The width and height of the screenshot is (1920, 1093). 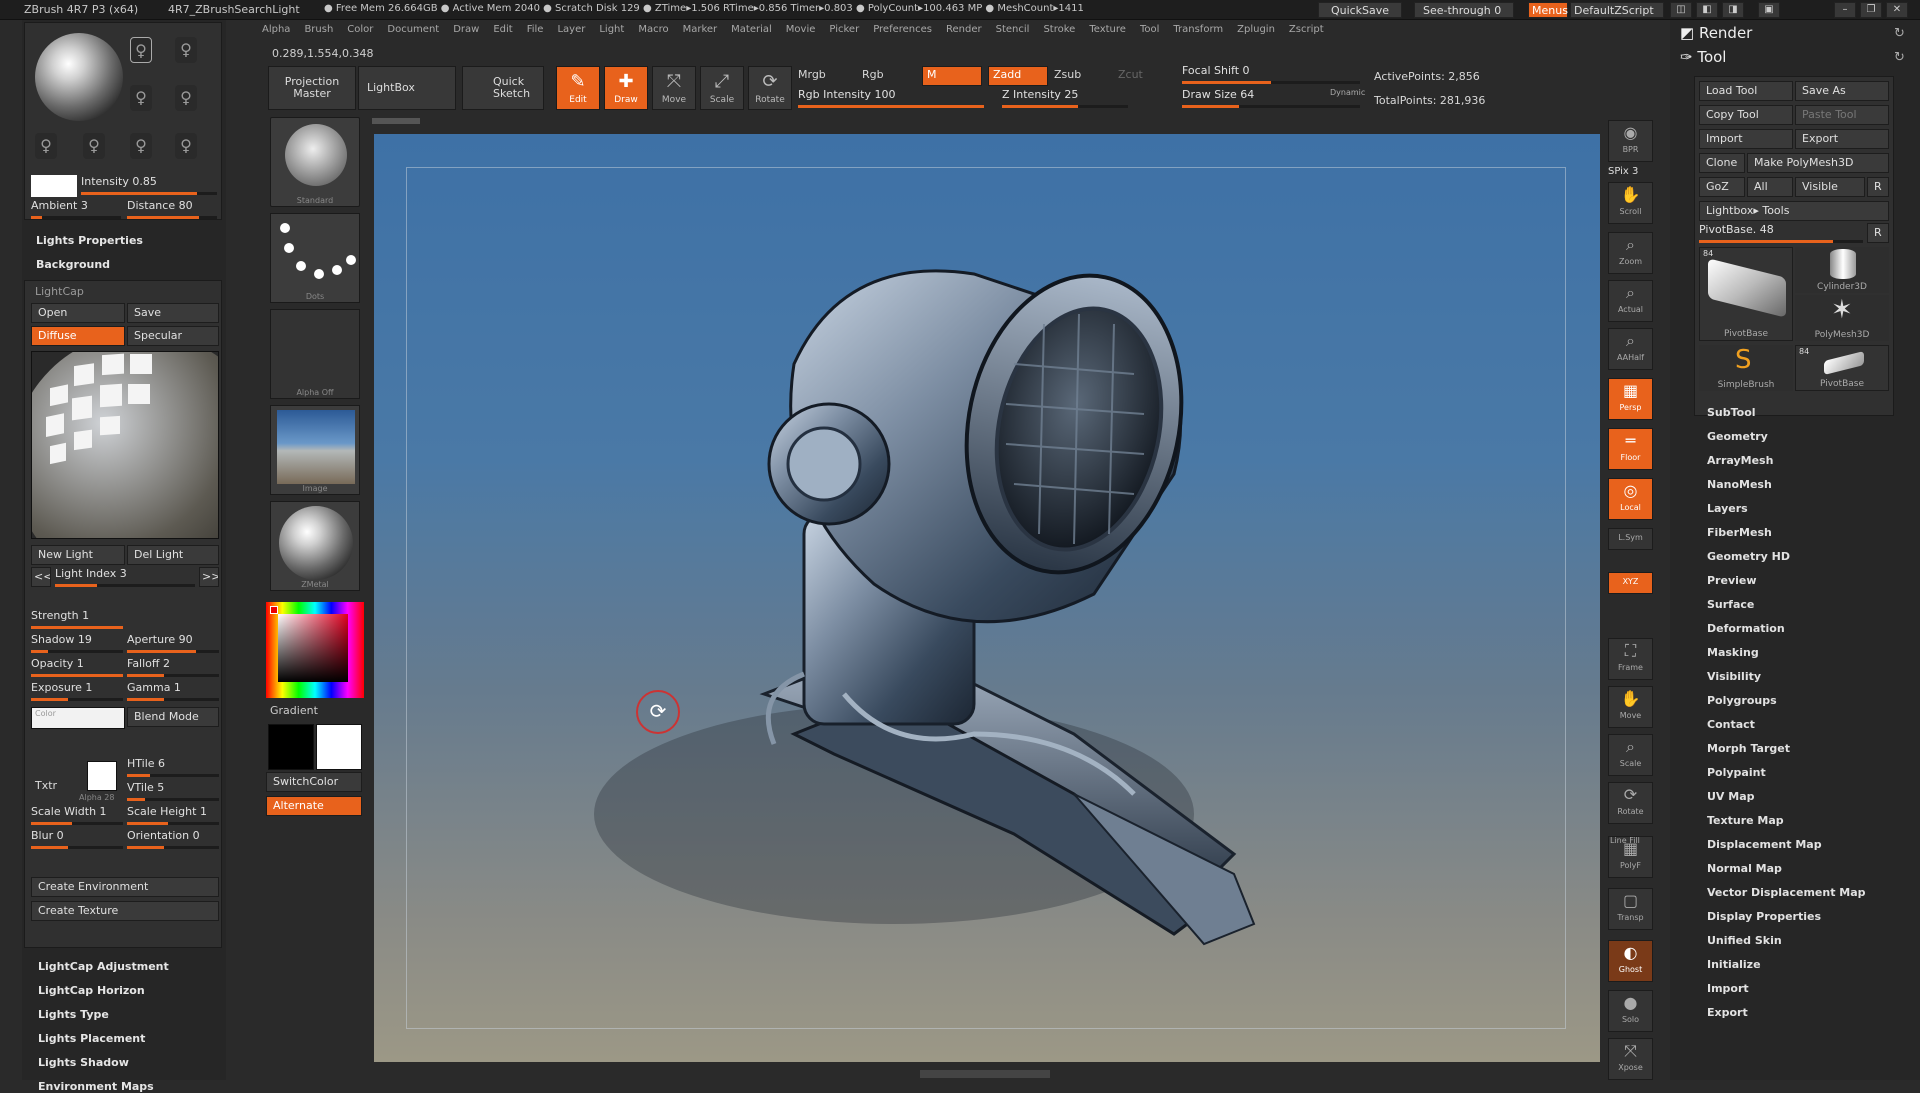 I want to click on subpalette-arraymesh: ArrayMesh, so click(x=1740, y=460).